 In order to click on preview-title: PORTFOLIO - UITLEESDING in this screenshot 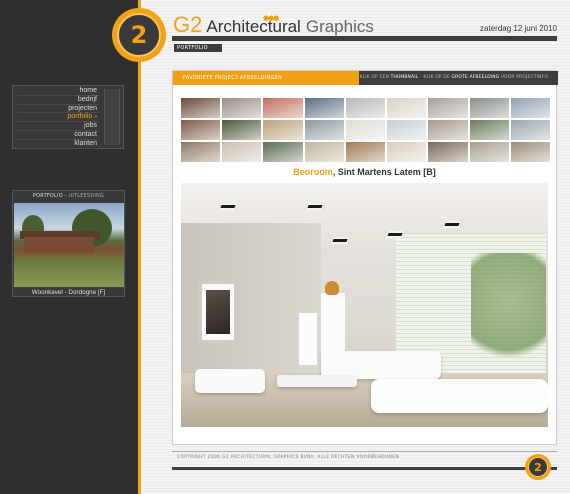, I will do `click(68, 196)`.